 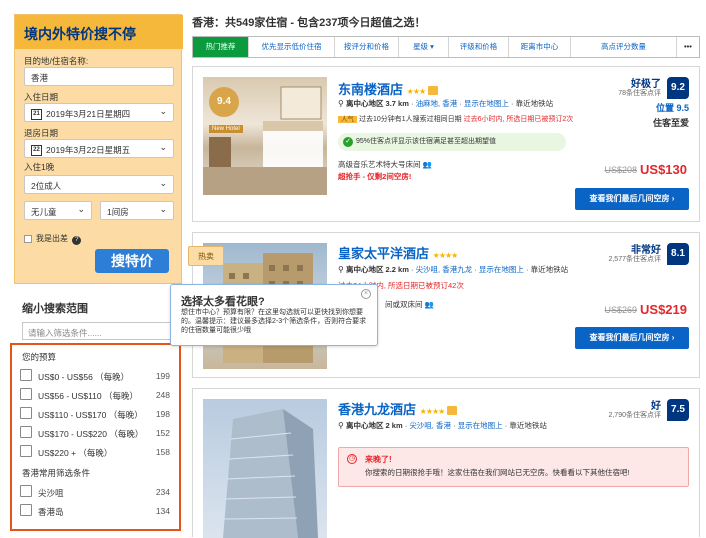 What do you see at coordinates (44, 212) in the screenshot?
I see `children-value: 无儿童` at bounding box center [44, 212].